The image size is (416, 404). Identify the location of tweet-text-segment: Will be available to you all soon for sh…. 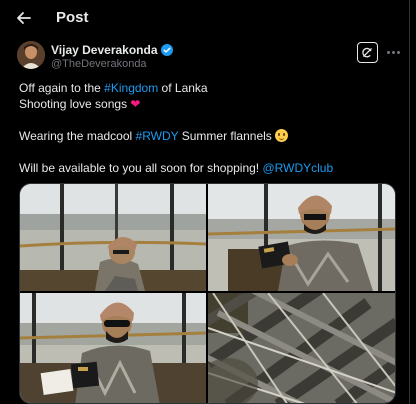
(141, 168).